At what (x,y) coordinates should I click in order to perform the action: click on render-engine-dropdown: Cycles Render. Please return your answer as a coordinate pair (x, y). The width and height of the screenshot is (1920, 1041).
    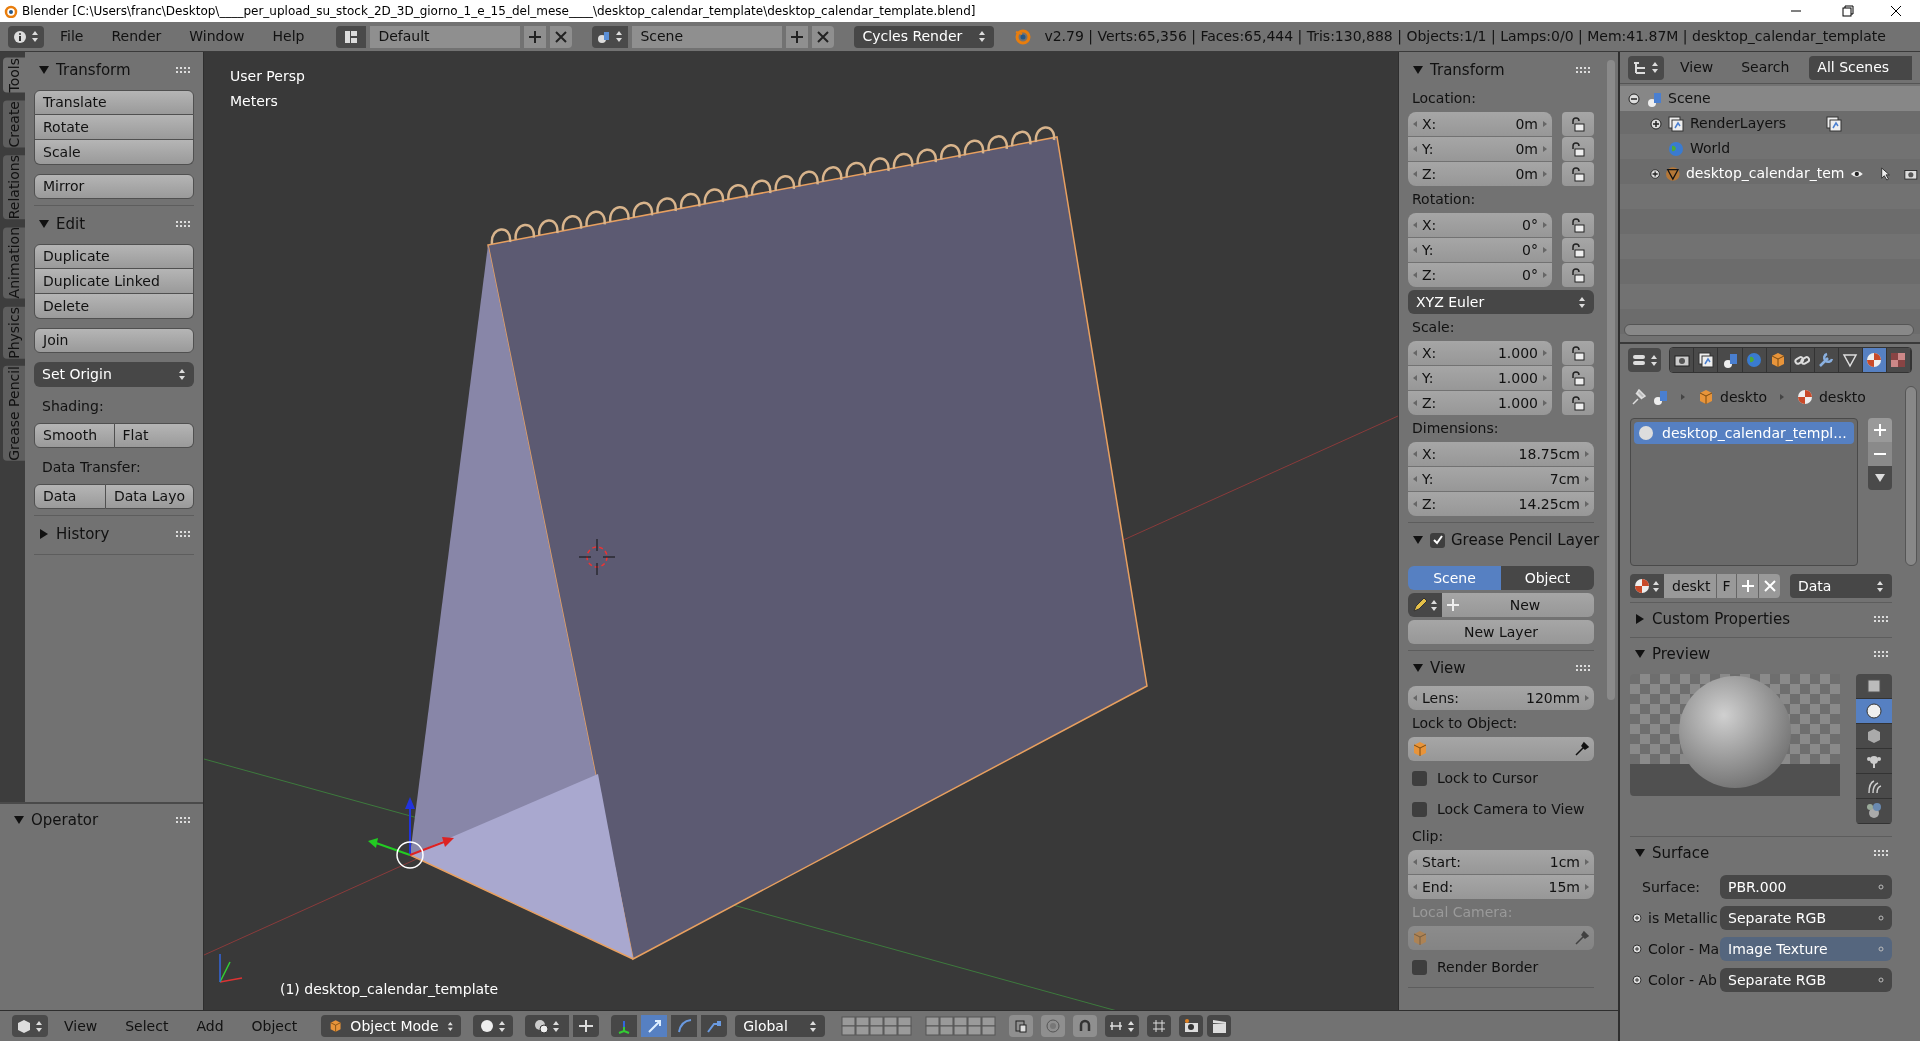
    Looking at the image, I should click on (924, 36).